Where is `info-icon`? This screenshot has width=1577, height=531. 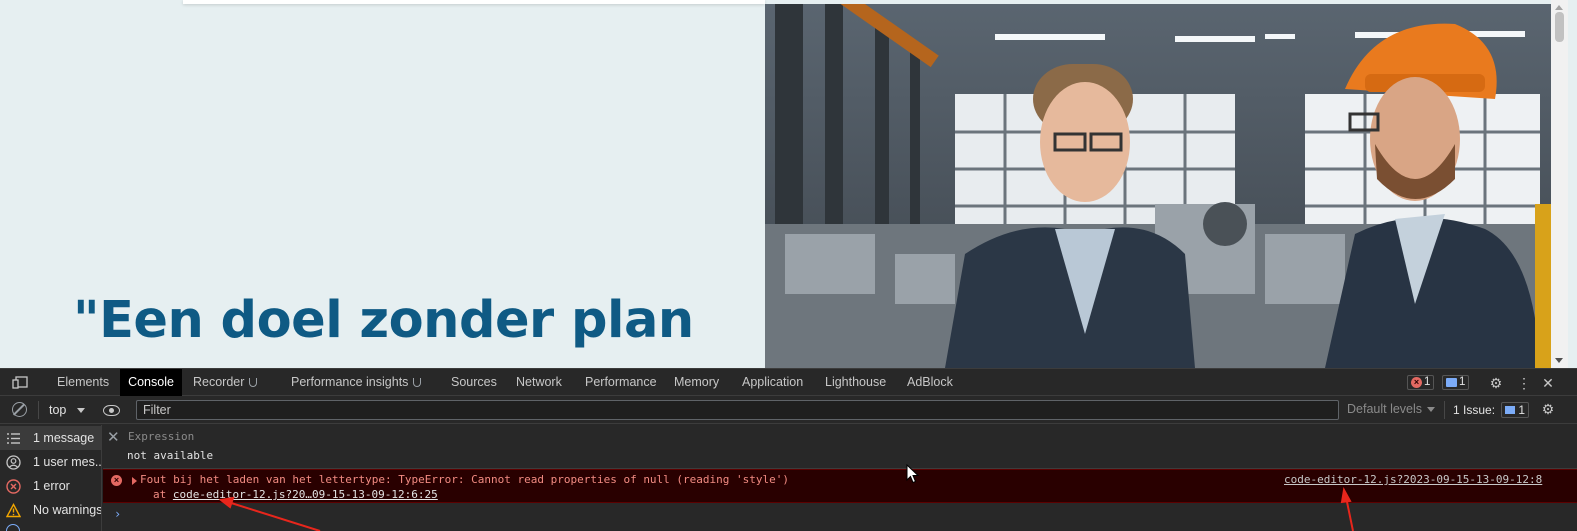
info-icon is located at coordinates (13, 527).